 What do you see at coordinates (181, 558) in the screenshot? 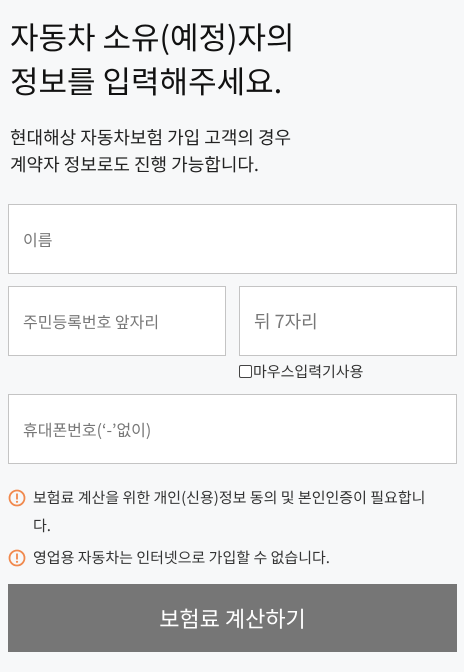
I see `notice-text: 영업용 자동차는 인터넷으로 가입할 수 없습니다.` at bounding box center [181, 558].